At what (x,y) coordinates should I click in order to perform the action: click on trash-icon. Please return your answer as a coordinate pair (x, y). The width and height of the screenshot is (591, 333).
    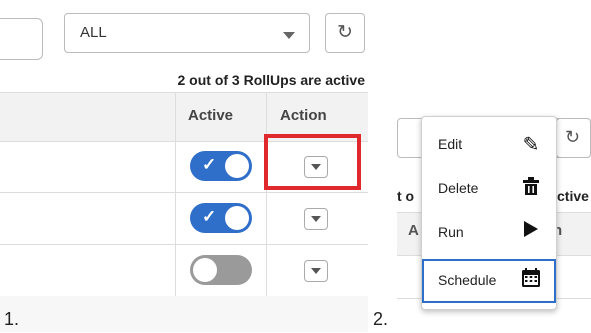
    Looking at the image, I should click on (531, 189).